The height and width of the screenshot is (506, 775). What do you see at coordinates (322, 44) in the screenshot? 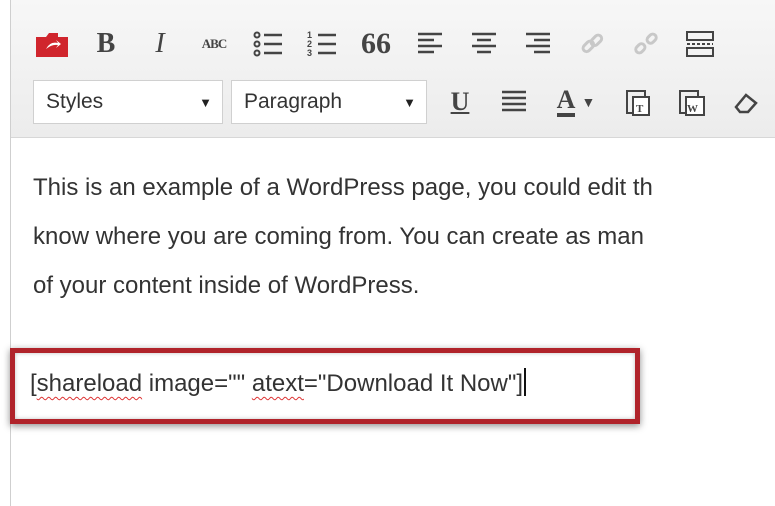
I see `numbered-list-icon: 123` at bounding box center [322, 44].